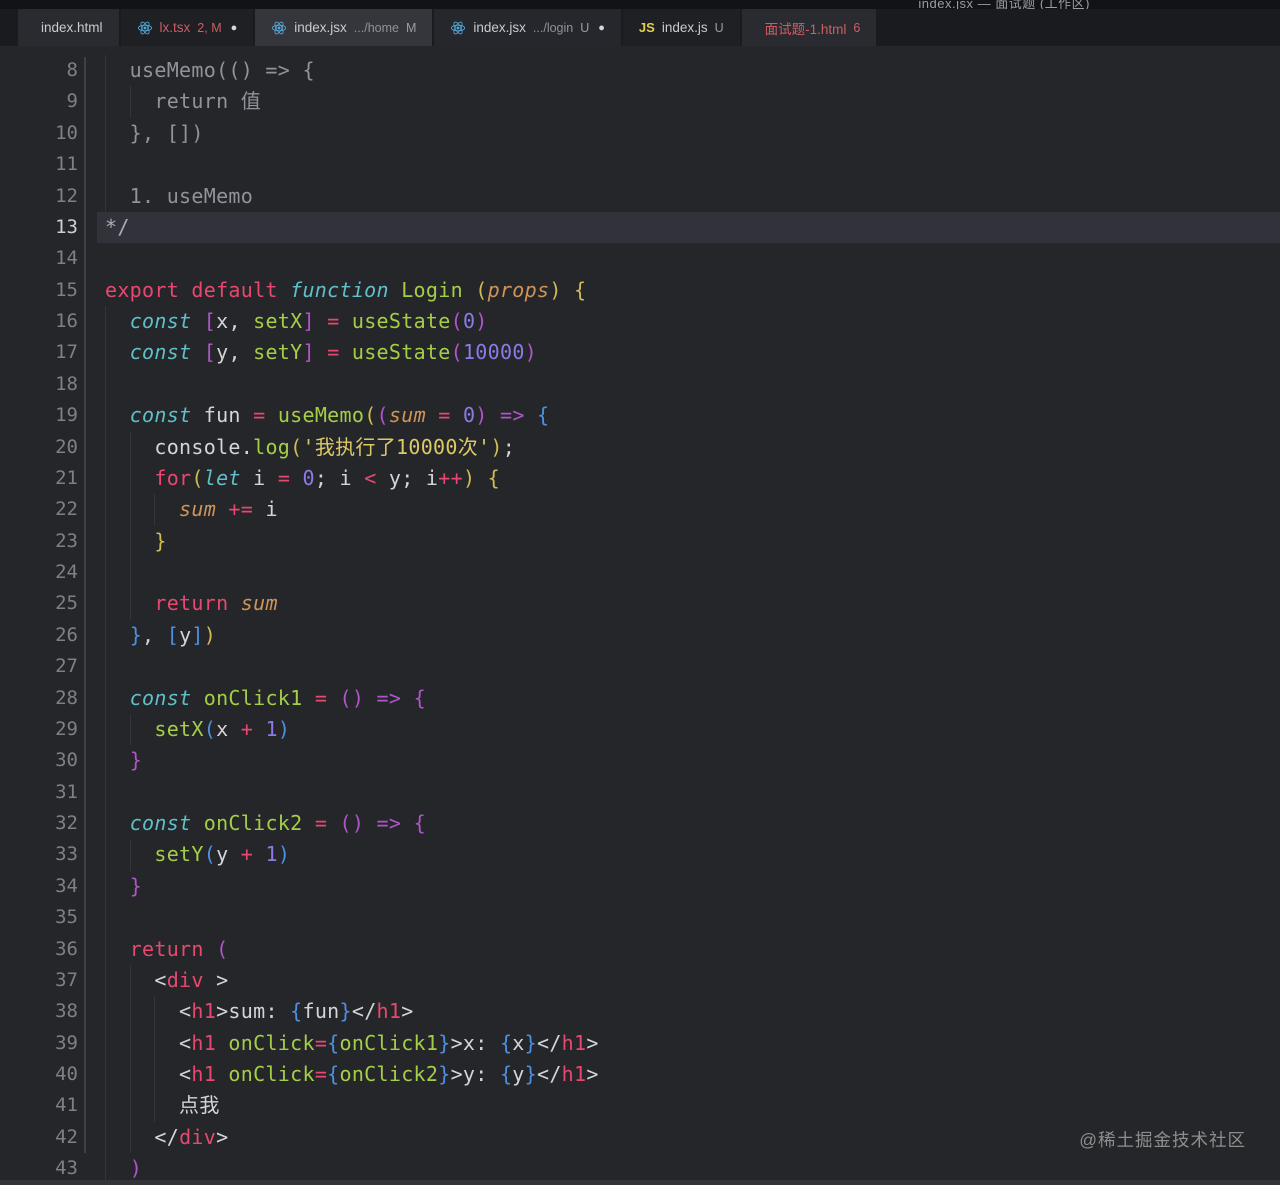 Image resolution: width=1280 pixels, height=1185 pixels. Describe the element at coordinates (209, 27) in the screenshot. I see `tab-suffix: 2, M` at that location.